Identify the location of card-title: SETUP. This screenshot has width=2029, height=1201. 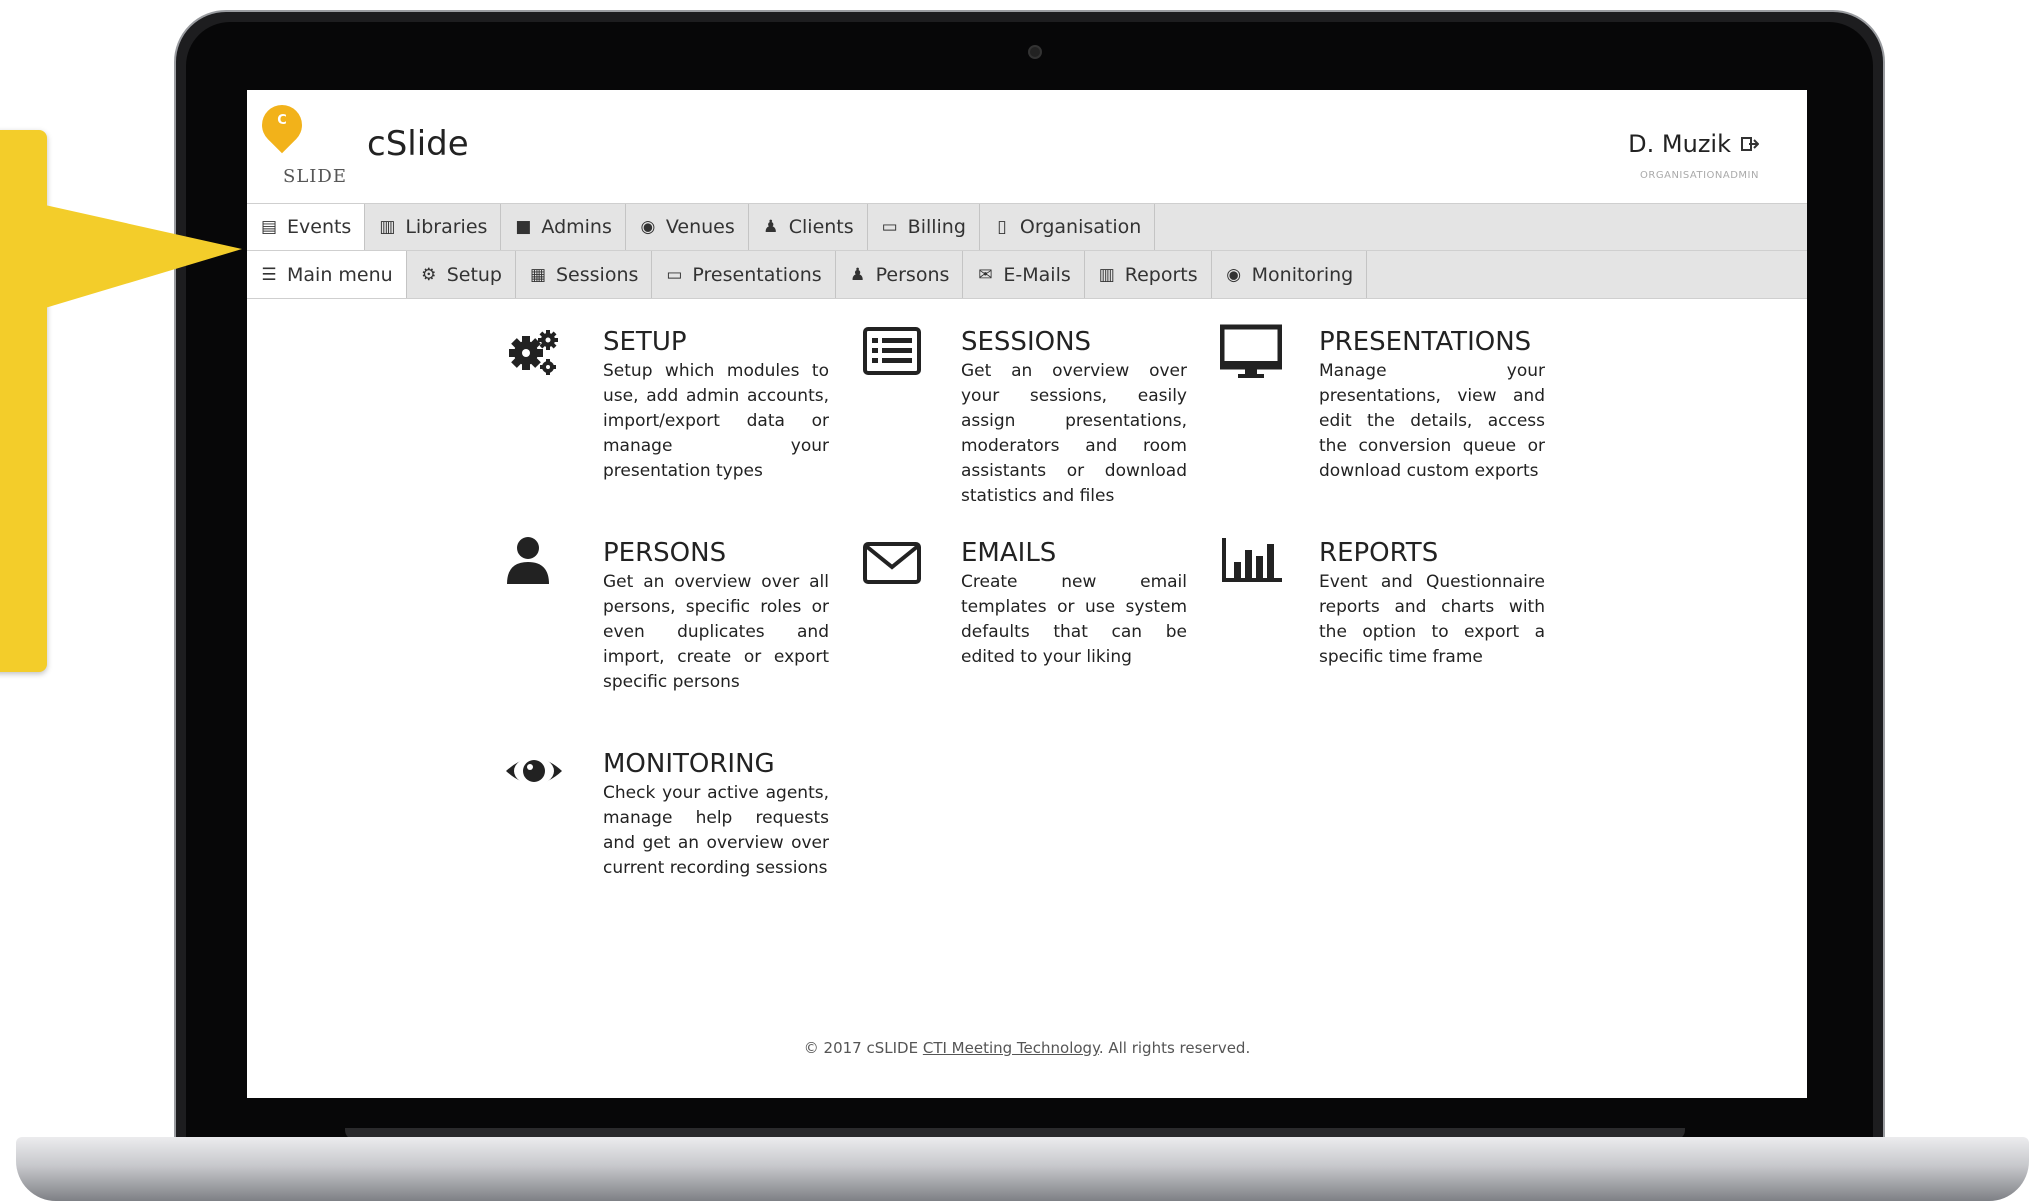
(645, 342).